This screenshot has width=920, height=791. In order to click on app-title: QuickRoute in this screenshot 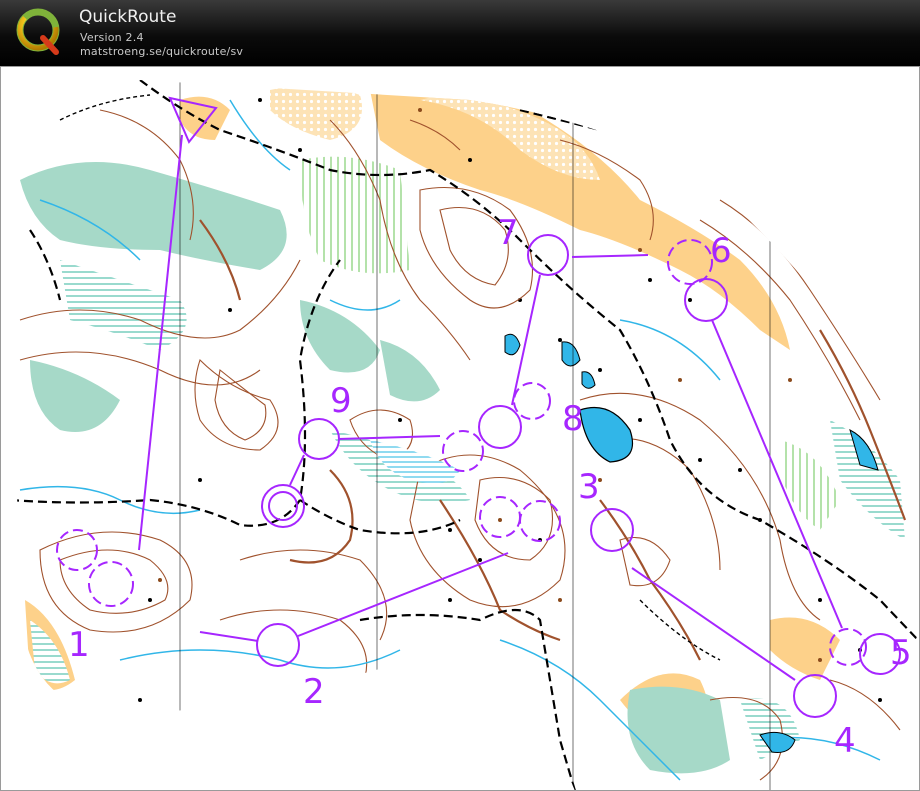, I will do `click(128, 17)`.